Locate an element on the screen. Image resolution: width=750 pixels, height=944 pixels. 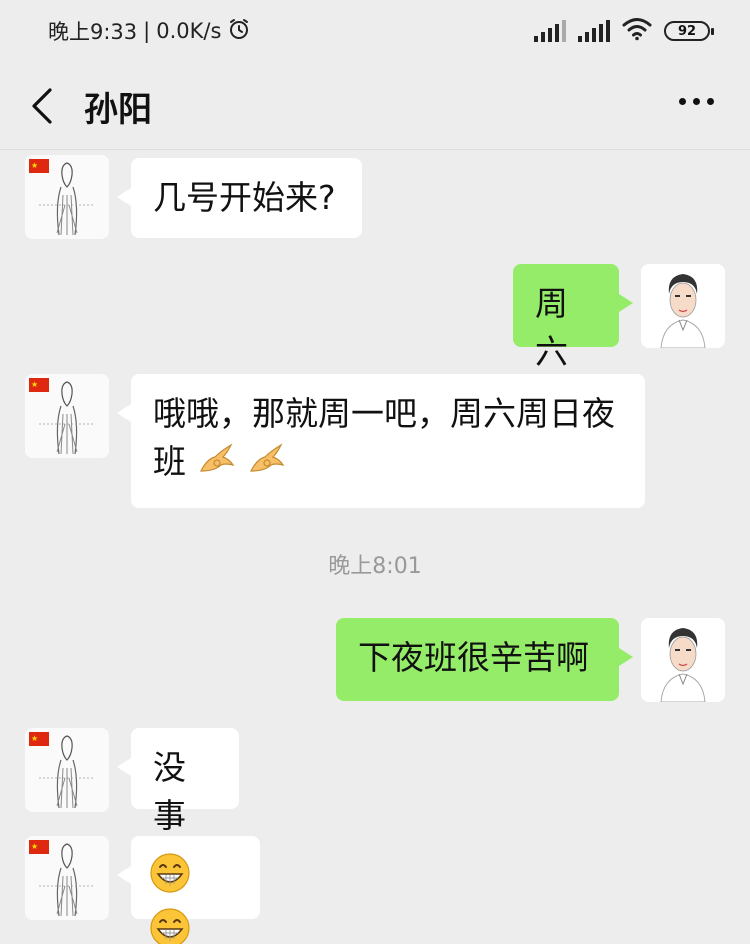
status-time: 晚上9:33 is located at coordinates (93, 32).